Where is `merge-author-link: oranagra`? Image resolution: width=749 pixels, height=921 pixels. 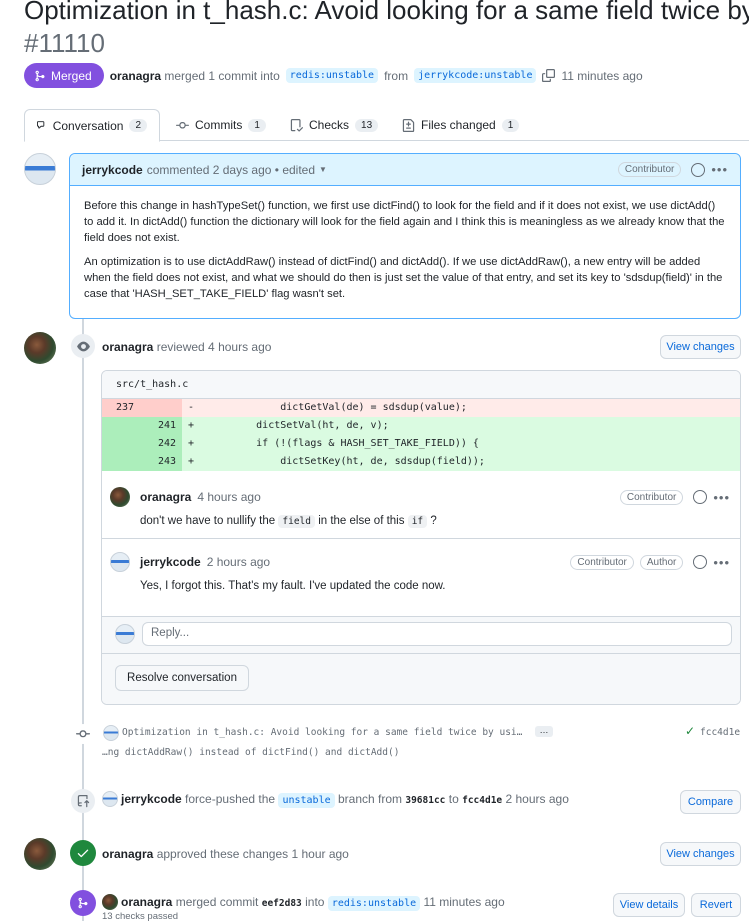
merge-author-link: oranagra is located at coordinates (135, 76).